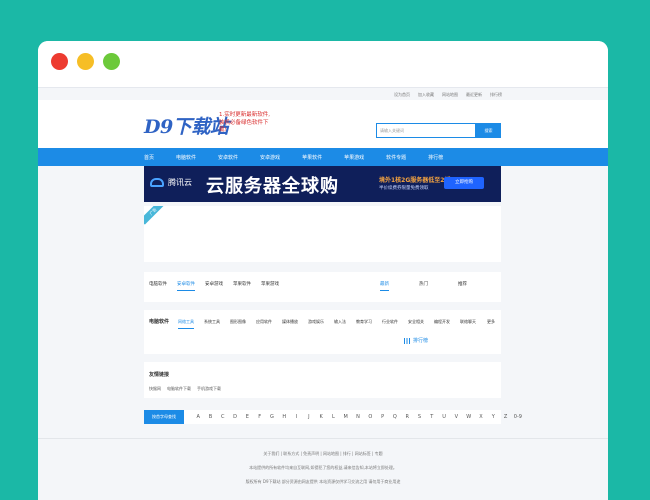 This screenshot has width=650, height=500. Describe the element at coordinates (481, 417) in the screenshot. I see `letter-link: X` at that location.